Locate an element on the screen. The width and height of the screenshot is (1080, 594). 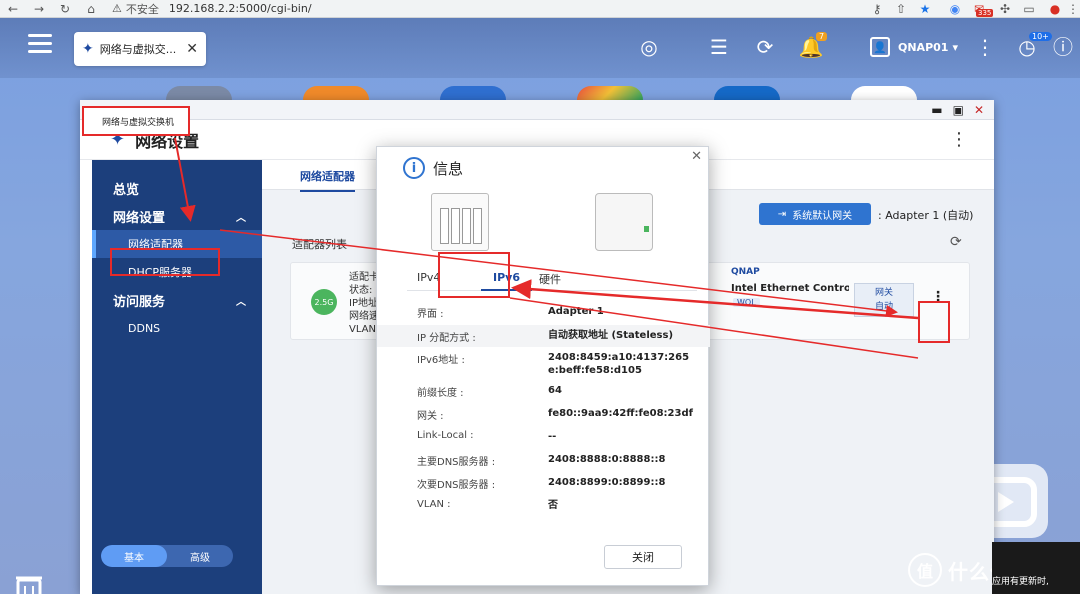
nas-rear-image is located at coordinates (624, 222).